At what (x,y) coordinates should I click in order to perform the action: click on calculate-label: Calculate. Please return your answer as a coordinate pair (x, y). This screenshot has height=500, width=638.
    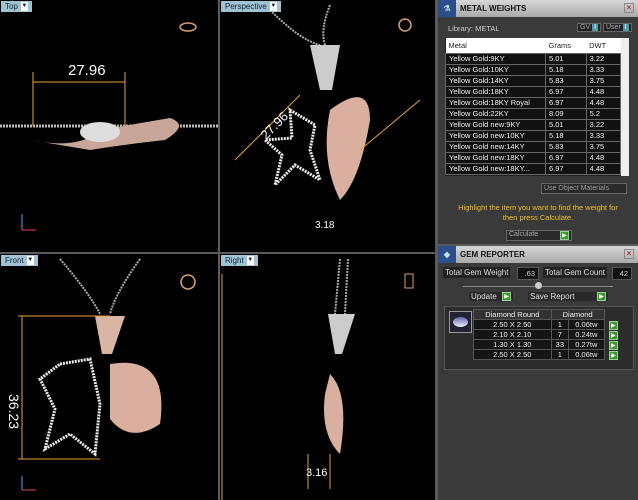
    Looking at the image, I should click on (524, 234).